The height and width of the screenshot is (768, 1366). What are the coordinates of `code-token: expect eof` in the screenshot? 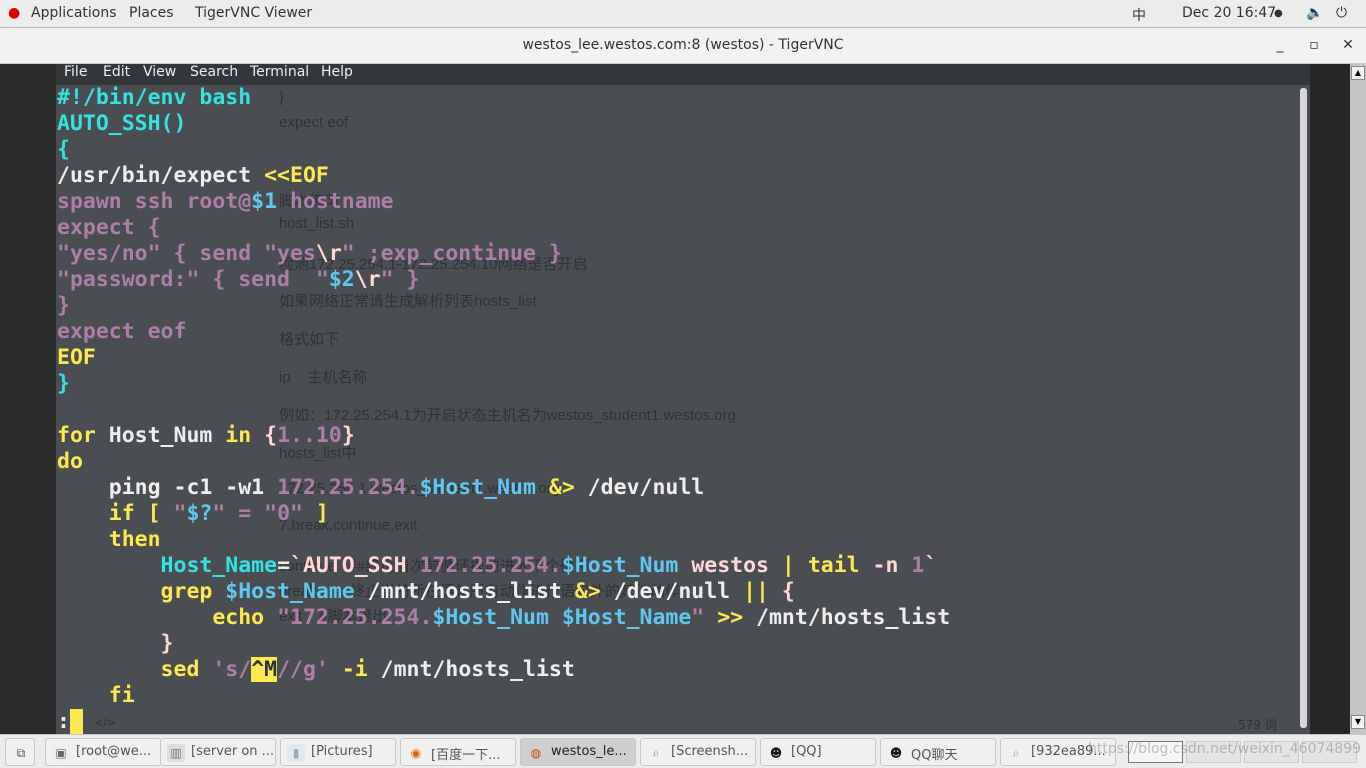 It's located at (122, 331).